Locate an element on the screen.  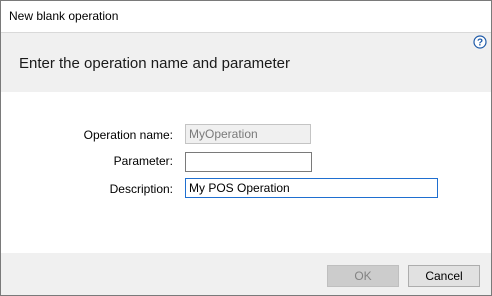
button-bar: OK Cancel is located at coordinates (246, 274).